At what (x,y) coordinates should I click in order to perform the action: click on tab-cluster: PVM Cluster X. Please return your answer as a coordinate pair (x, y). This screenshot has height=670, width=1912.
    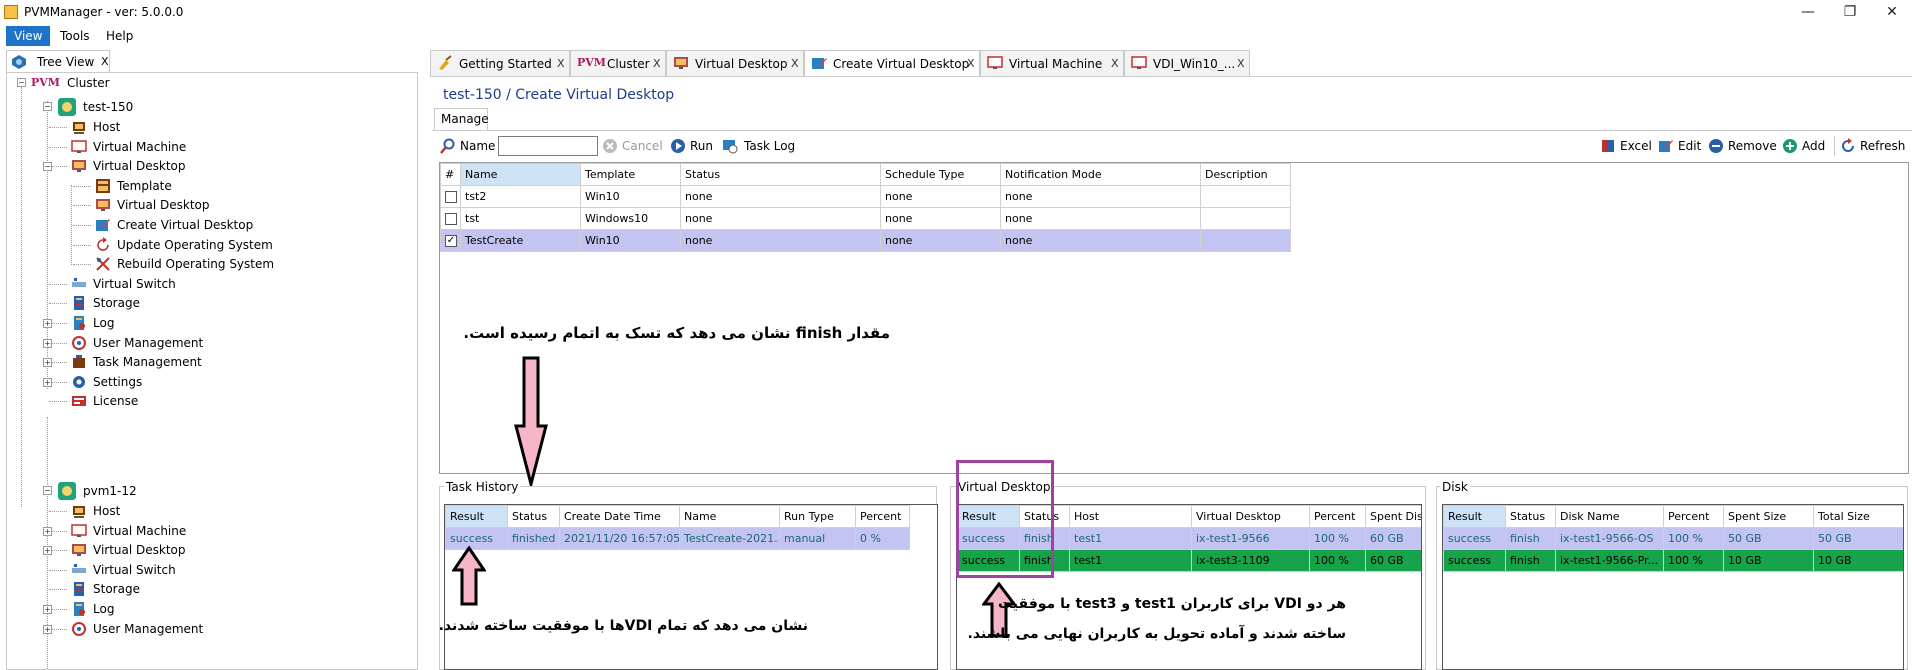
    Looking at the image, I should click on (618, 63).